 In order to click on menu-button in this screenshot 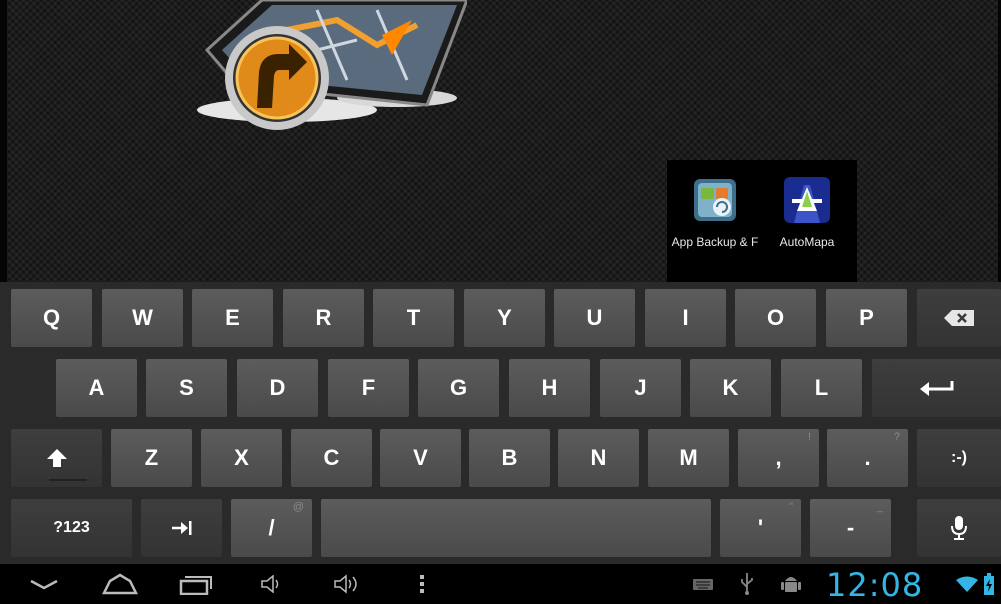, I will do `click(422, 584)`.